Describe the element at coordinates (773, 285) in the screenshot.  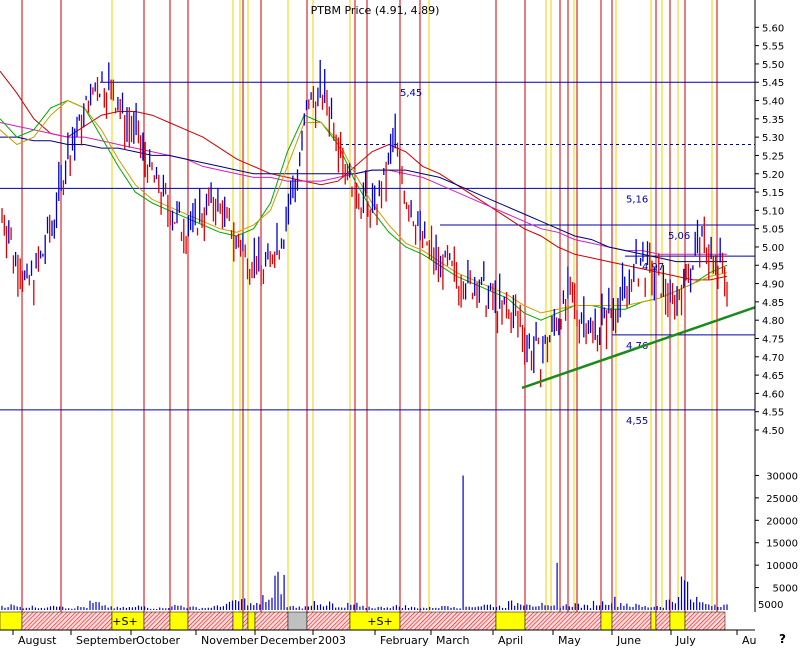
I see `price-tick-label-14: 4.90` at that location.